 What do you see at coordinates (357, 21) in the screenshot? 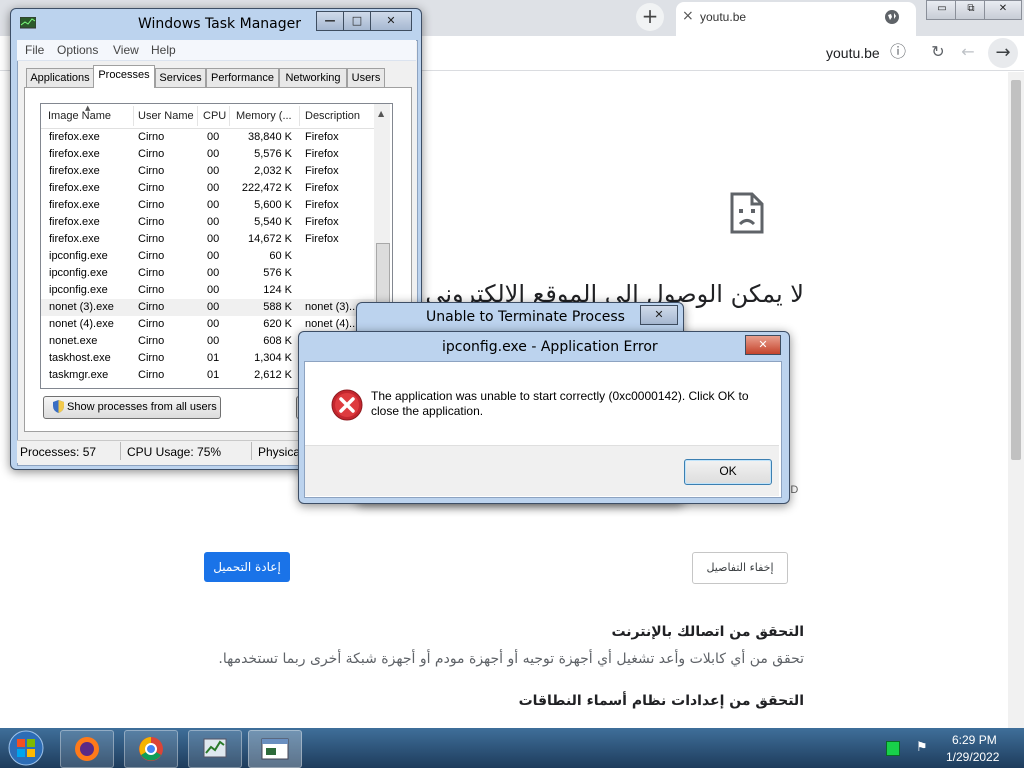
I see `tm-maximize-button: □` at bounding box center [357, 21].